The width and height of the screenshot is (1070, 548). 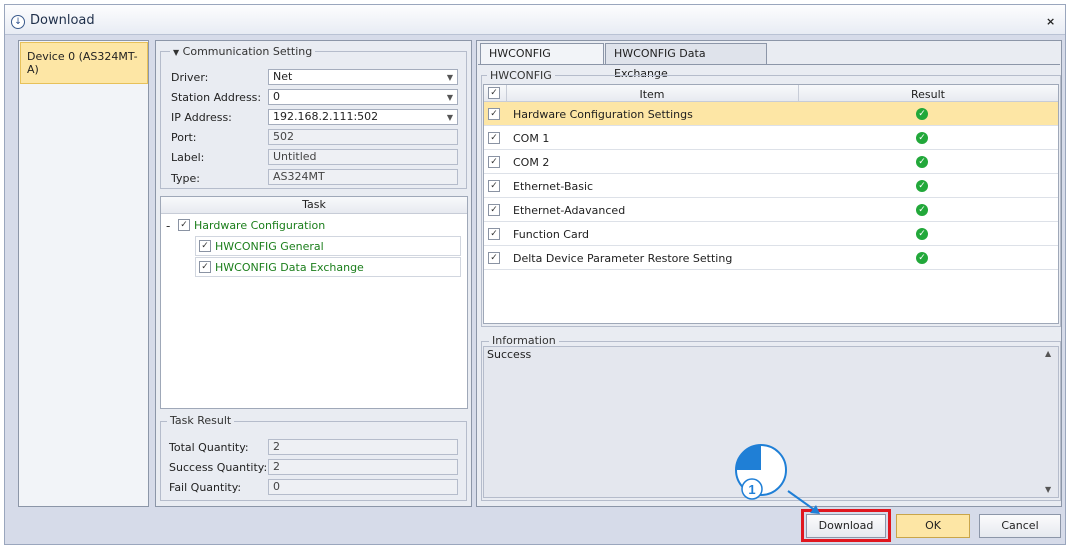 What do you see at coordinates (535, 20) in the screenshot?
I see `title-bar` at bounding box center [535, 20].